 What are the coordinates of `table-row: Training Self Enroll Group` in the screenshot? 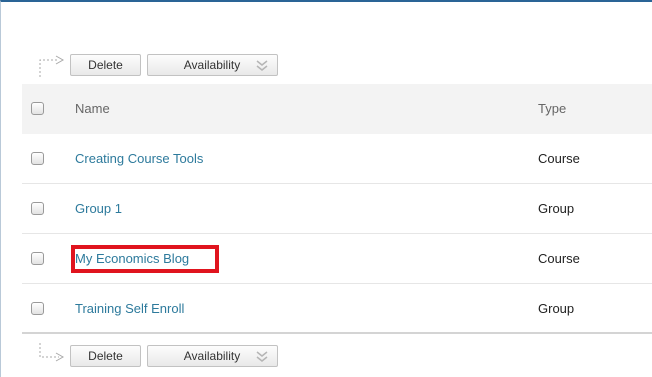 It's located at (337, 309).